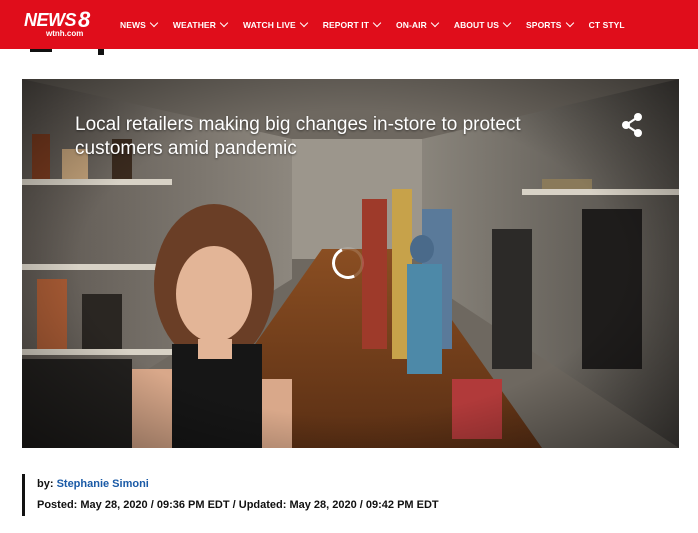  Describe the element at coordinates (194, 24) in the screenshot. I see `nav-label: WEATHER` at that location.